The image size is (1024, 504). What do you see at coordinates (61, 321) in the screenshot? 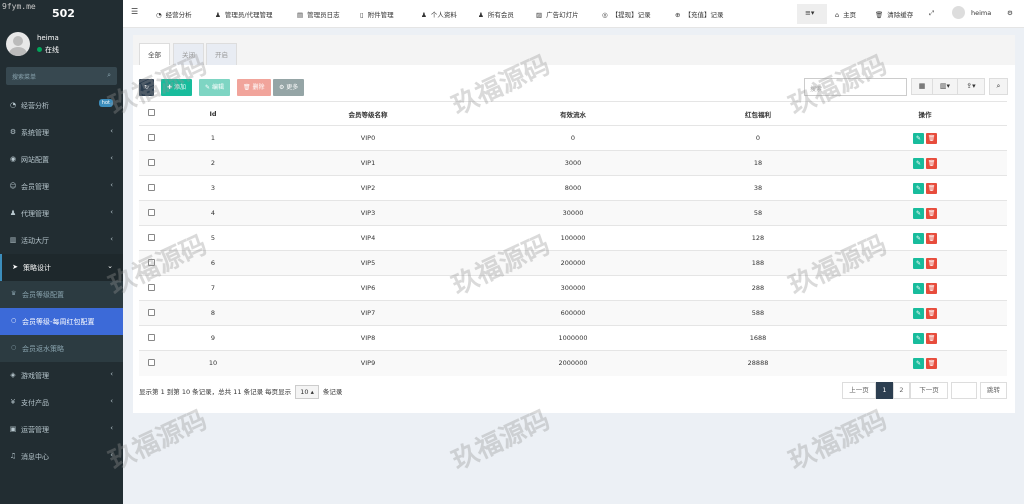
I see `sidebar-subitem-weekly-redpacket: ○ 会员等级-每周红包配置` at bounding box center [61, 321].